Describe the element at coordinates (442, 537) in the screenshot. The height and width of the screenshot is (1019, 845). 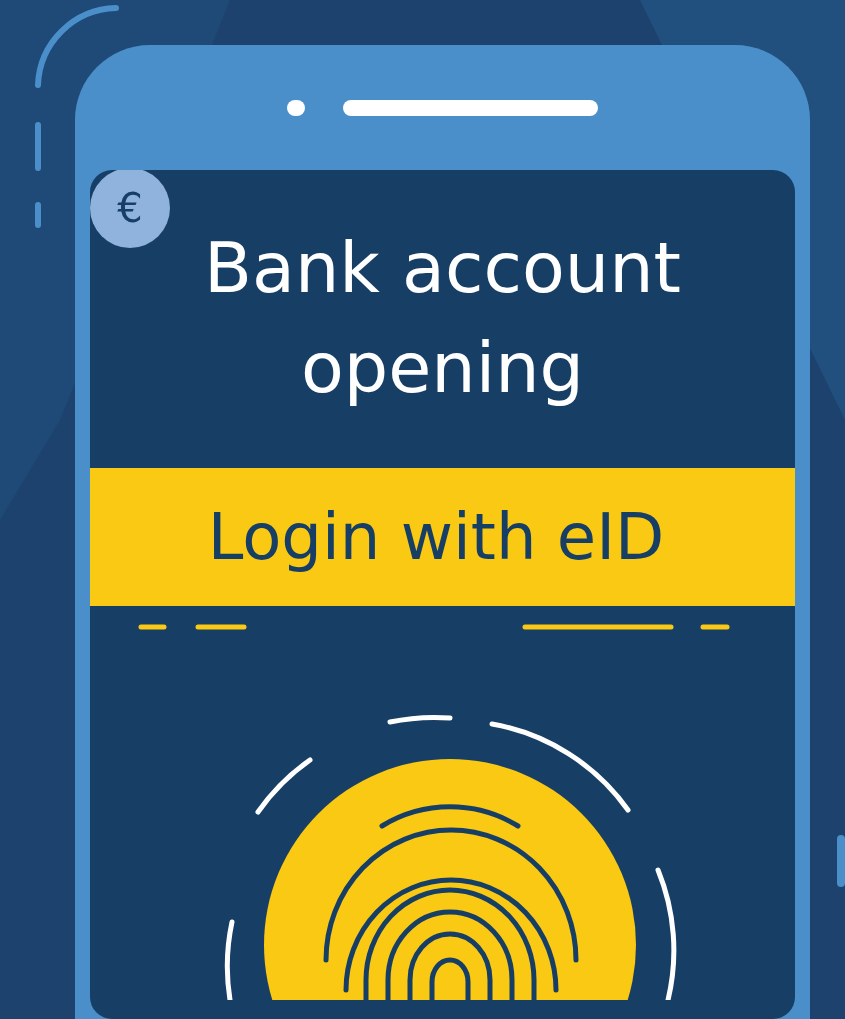
I see `login-button: Login with eID` at that location.